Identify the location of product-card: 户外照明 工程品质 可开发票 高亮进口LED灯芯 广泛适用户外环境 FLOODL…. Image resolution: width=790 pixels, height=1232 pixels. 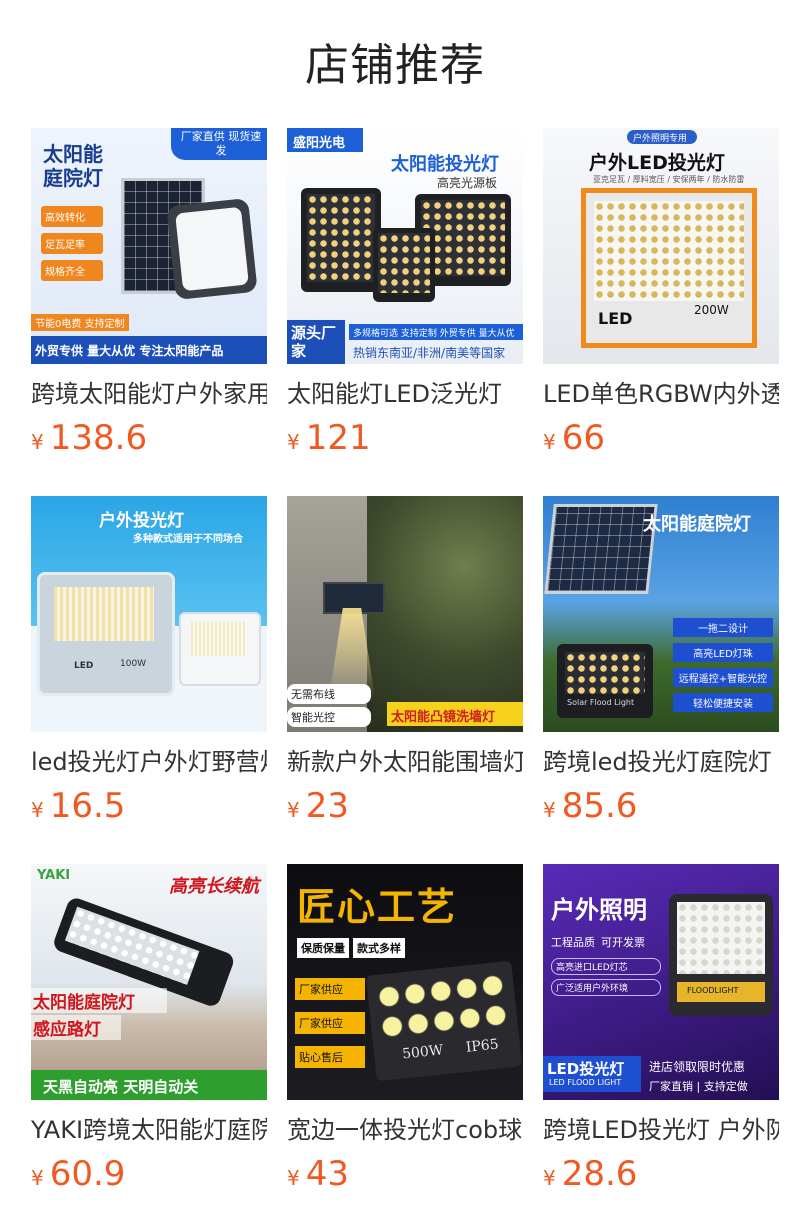
(661, 1029).